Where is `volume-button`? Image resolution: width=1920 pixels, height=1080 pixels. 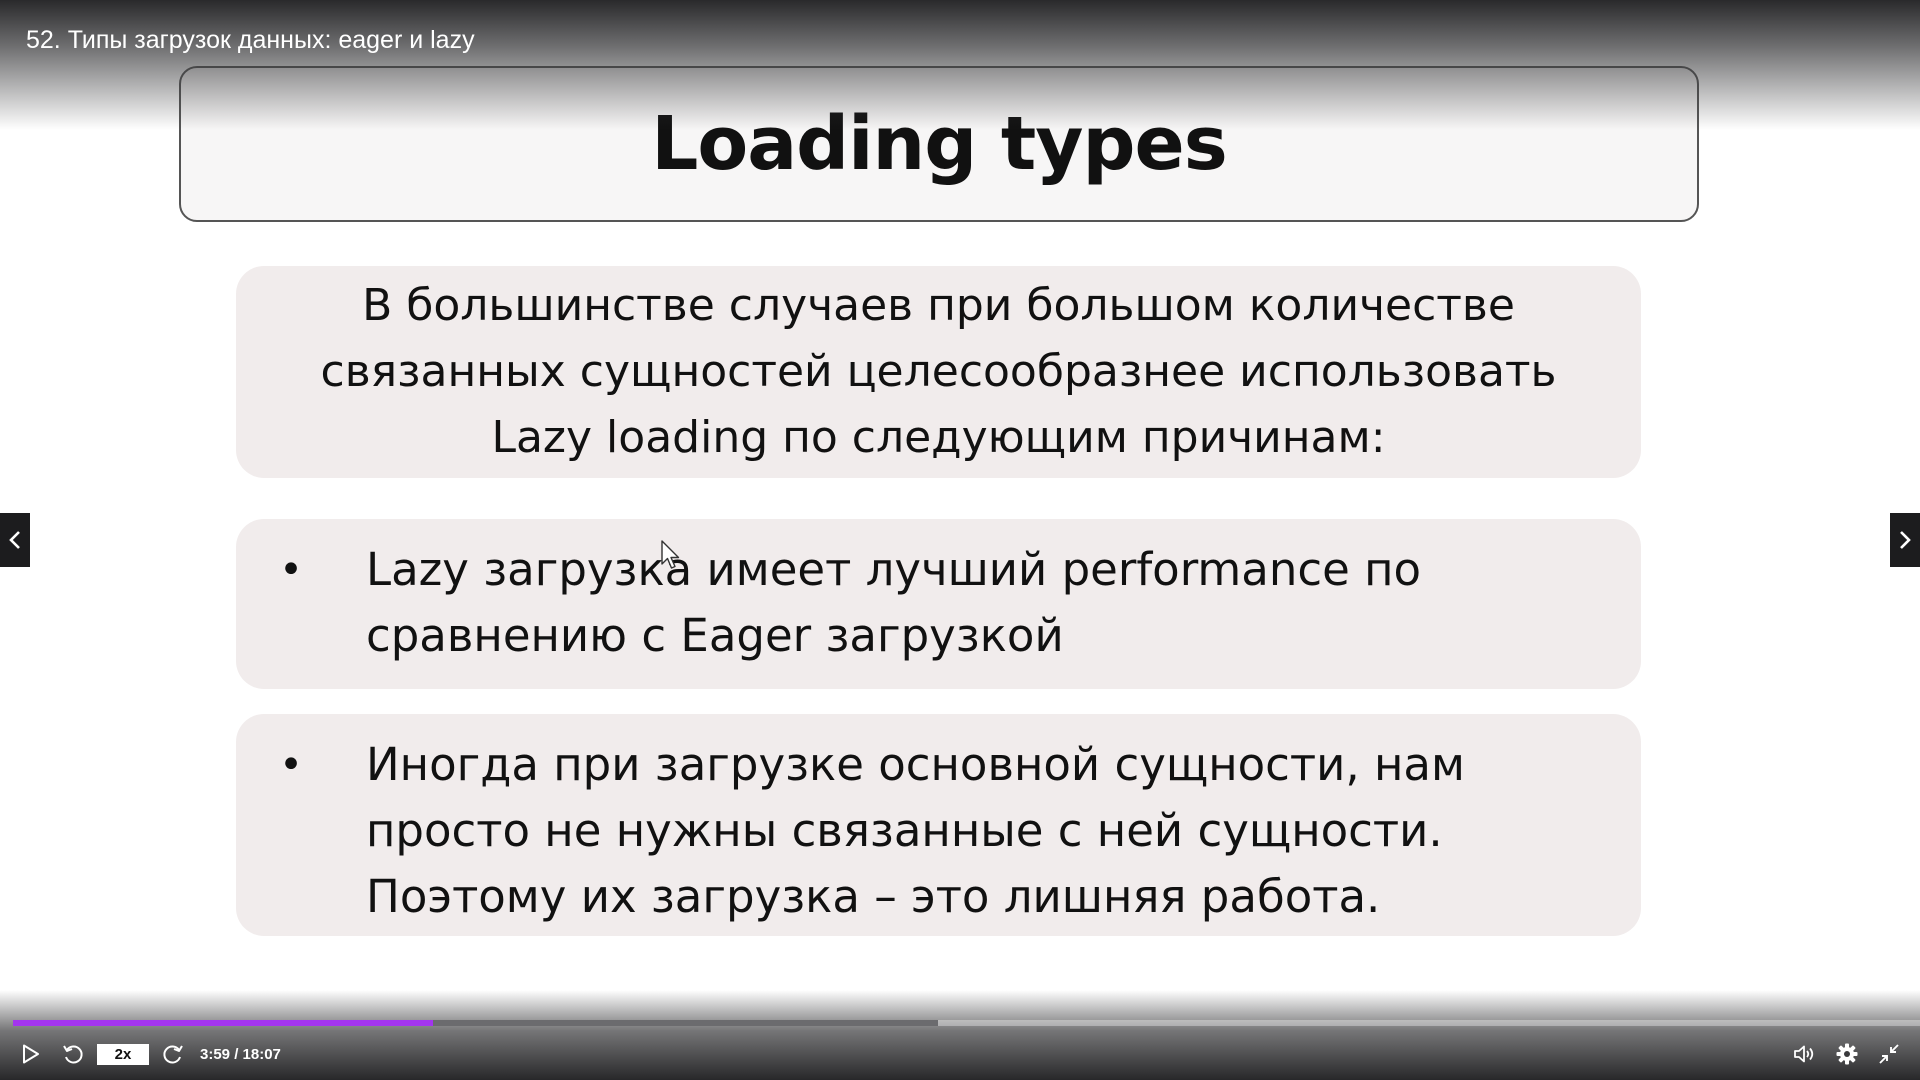
volume-button is located at coordinates (1805, 1054).